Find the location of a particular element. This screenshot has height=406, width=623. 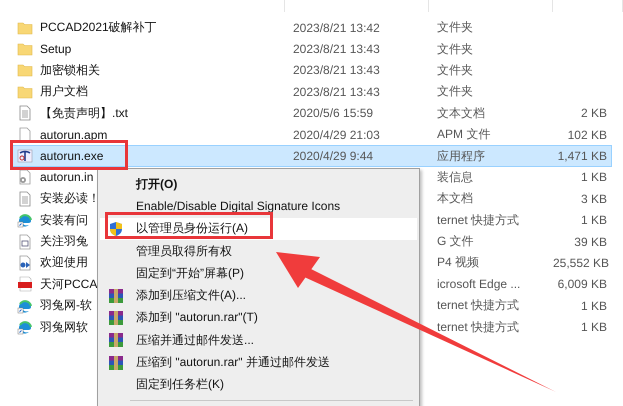

file-name: 安装有问 is located at coordinates (64, 220).